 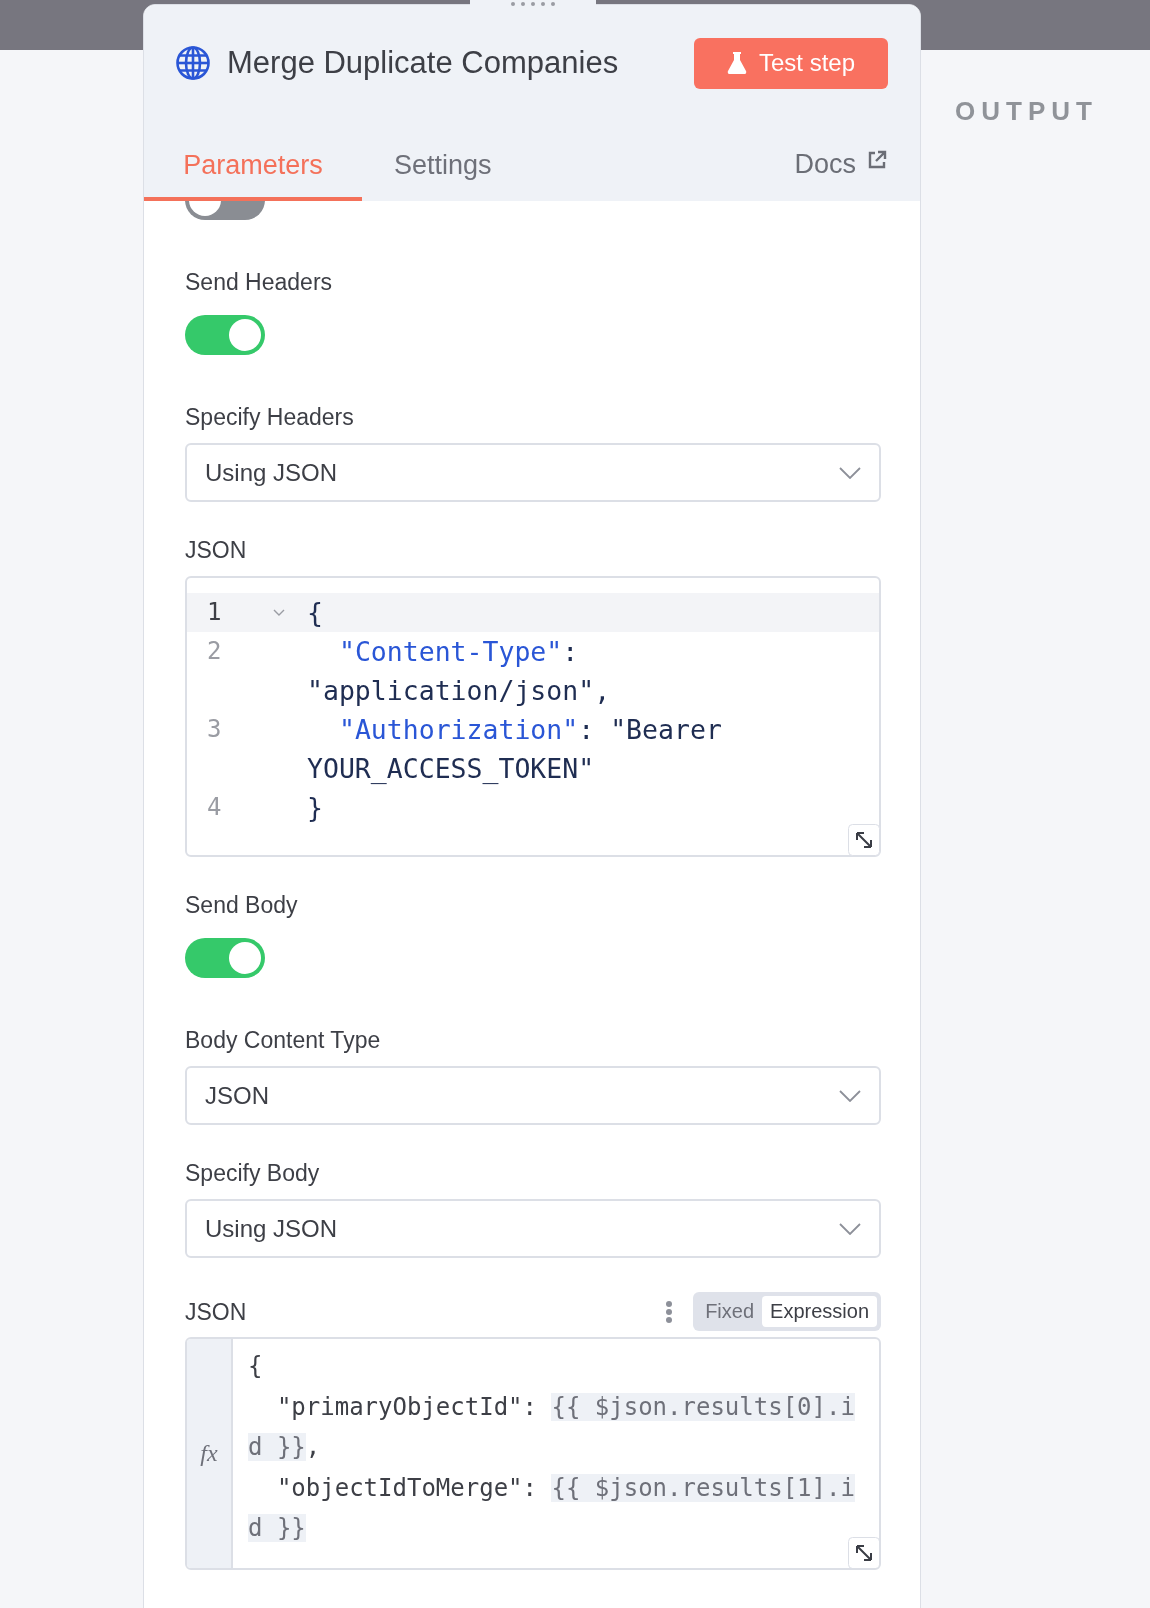 I want to click on flask-icon, so click(x=736, y=63).